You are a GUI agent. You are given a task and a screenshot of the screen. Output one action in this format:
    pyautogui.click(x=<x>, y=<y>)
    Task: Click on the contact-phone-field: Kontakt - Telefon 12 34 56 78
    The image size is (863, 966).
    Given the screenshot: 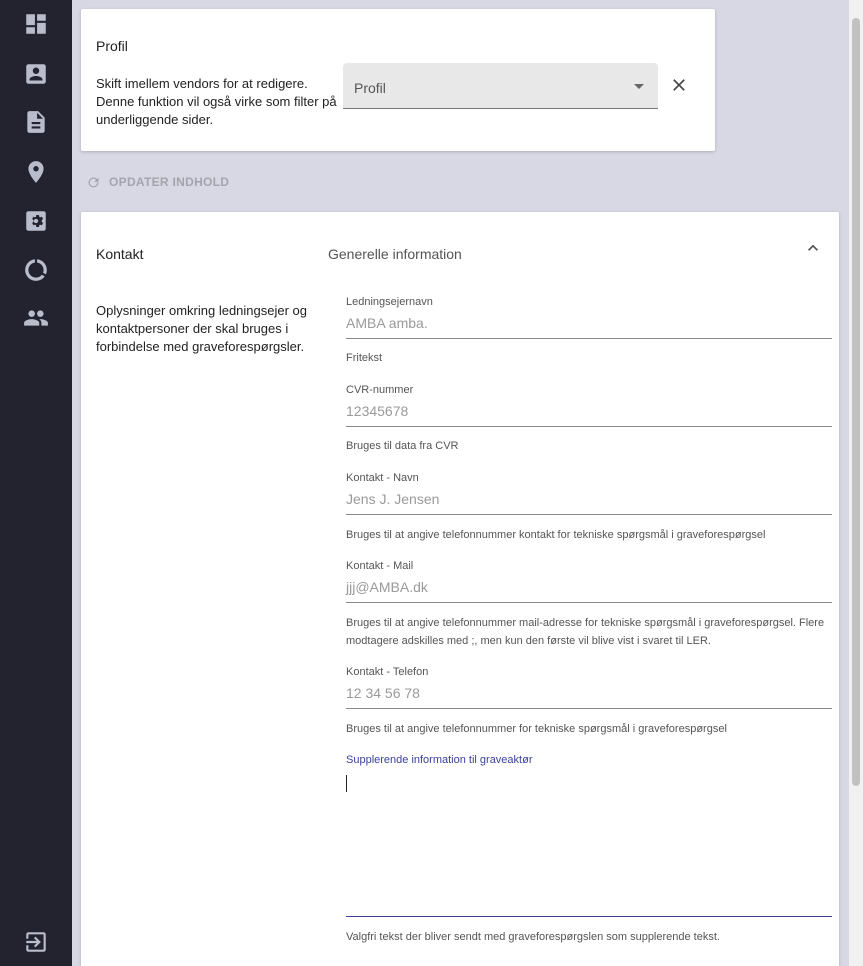 What is the action you would take?
    pyautogui.click(x=589, y=687)
    